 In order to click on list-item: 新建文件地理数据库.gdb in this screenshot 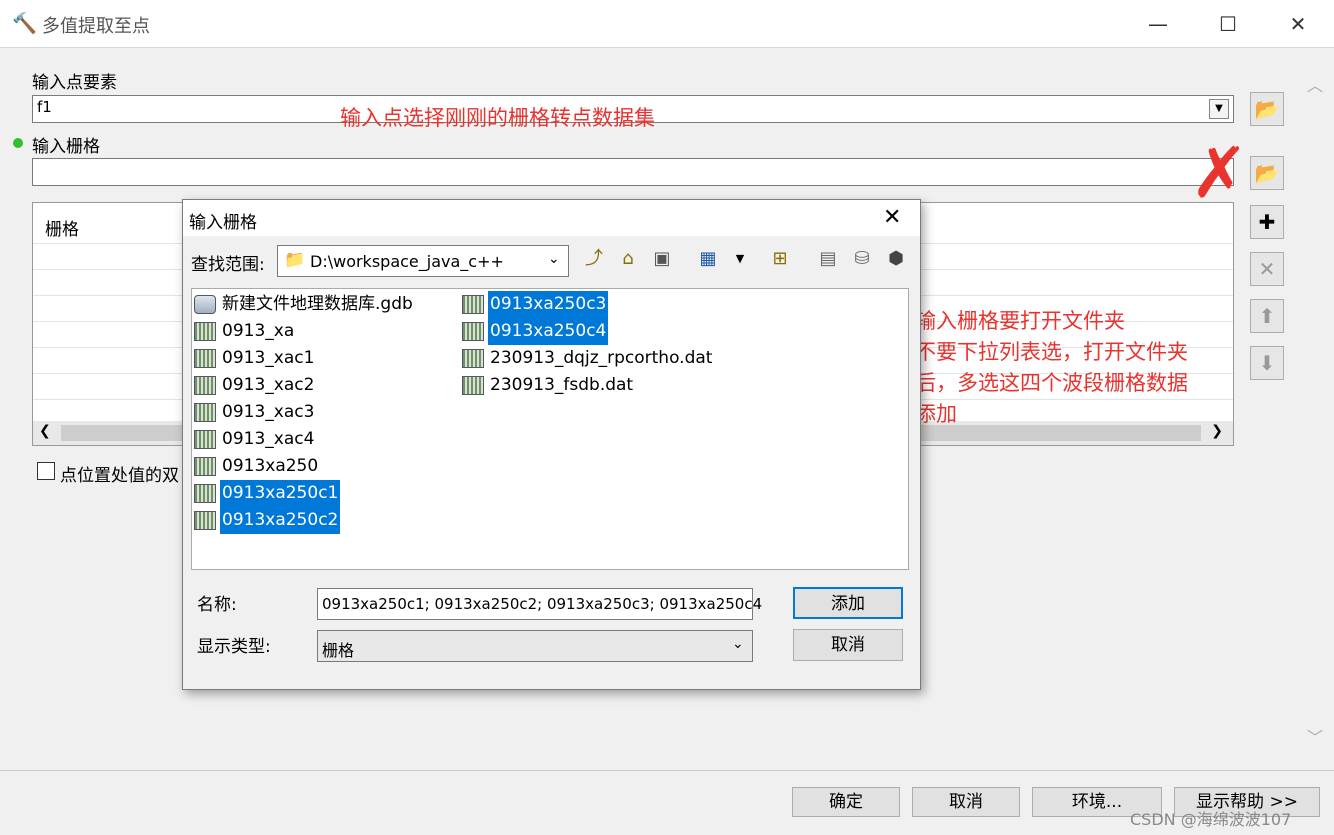, I will do `click(304, 304)`.